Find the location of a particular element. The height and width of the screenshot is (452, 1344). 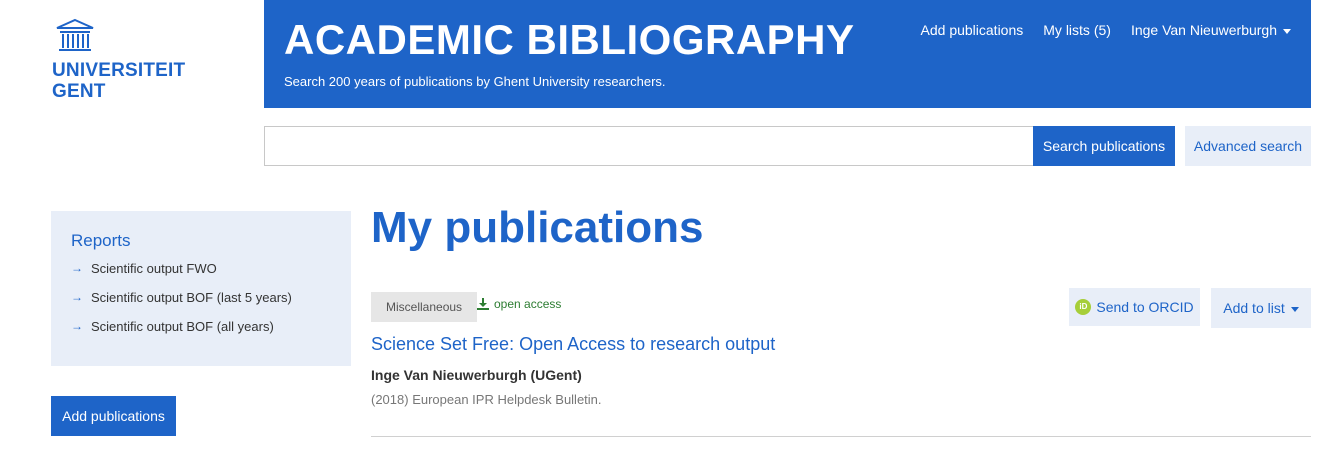

reports-title: Reports is located at coordinates (101, 240).